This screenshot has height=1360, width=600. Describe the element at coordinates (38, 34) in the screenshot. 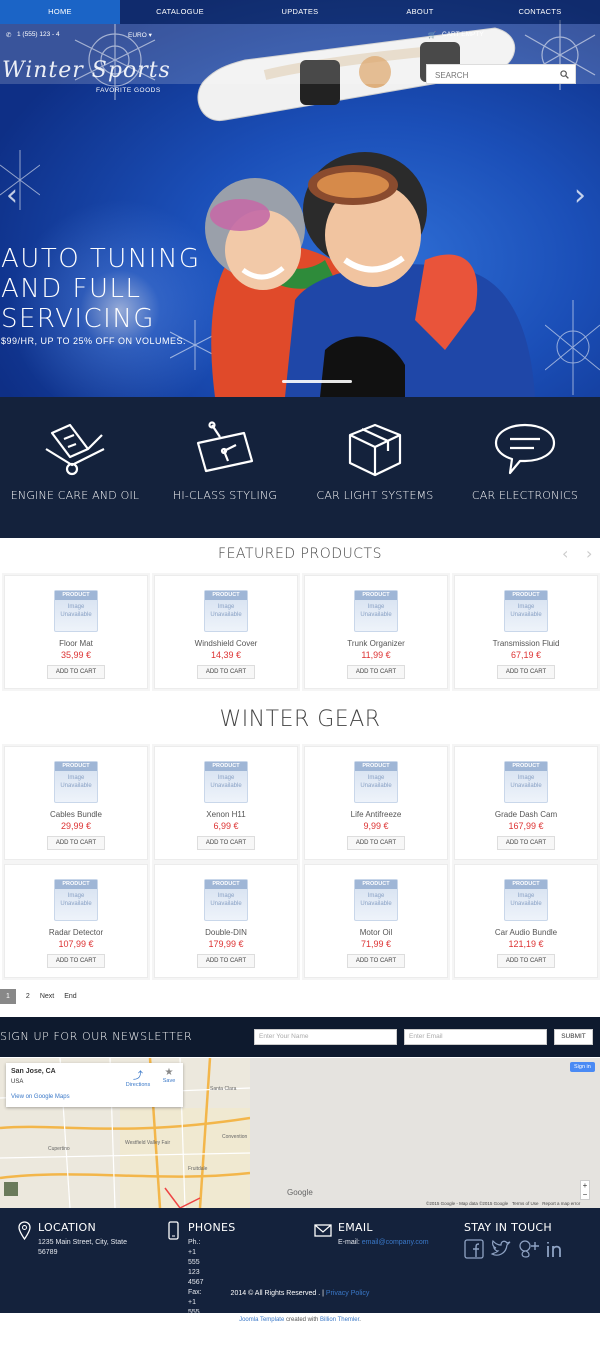

I see `top-phone: 1 (555) 123 - 4` at that location.